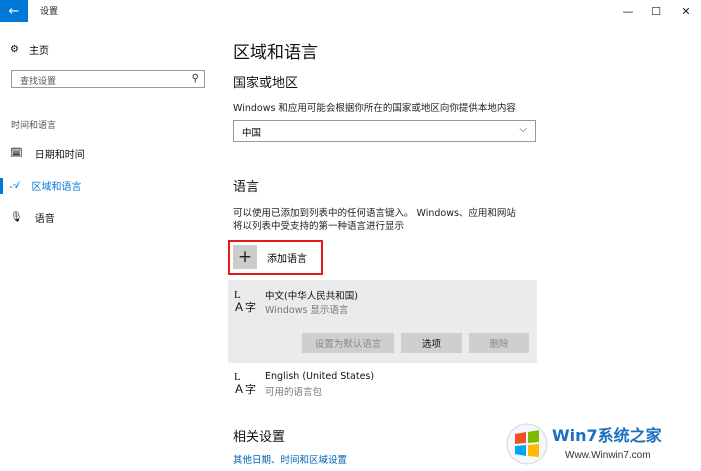 This screenshot has width=701, height=471. I want to click on country-select: 中国 ⌵, so click(384, 131).